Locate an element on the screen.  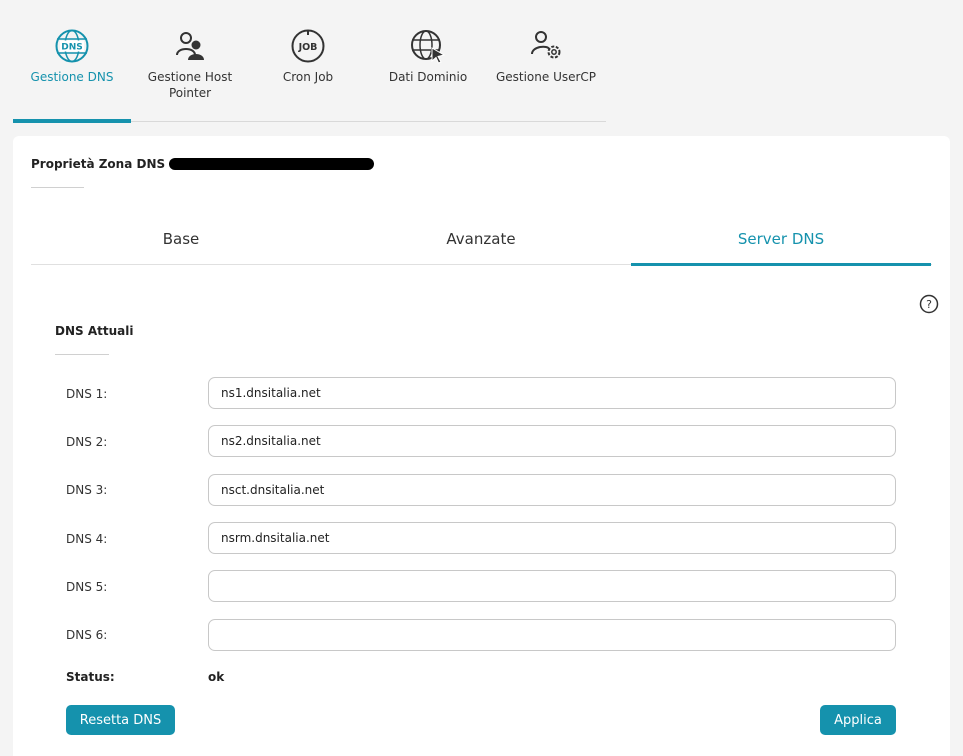
dns-globe-icon: DNS is located at coordinates (72, 46).